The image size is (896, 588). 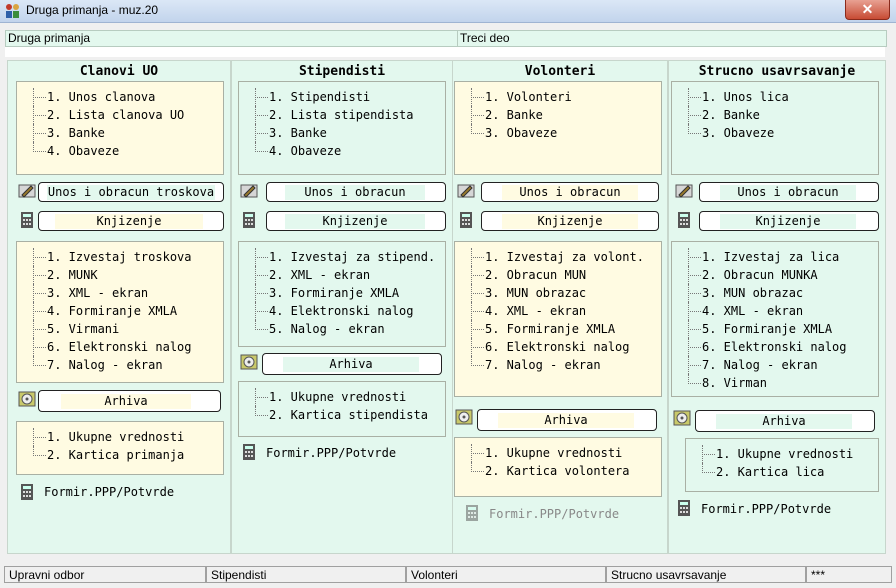 What do you see at coordinates (342, 115) in the screenshot?
I see `menu-item: 2. Lista stipendista` at bounding box center [342, 115].